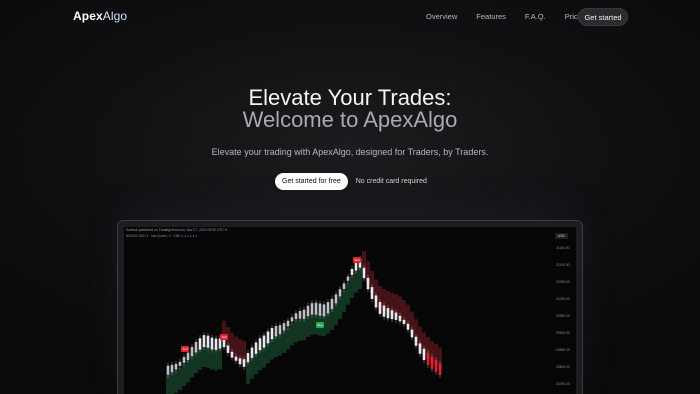  I want to click on logo: ApexAlgo, so click(100, 16).